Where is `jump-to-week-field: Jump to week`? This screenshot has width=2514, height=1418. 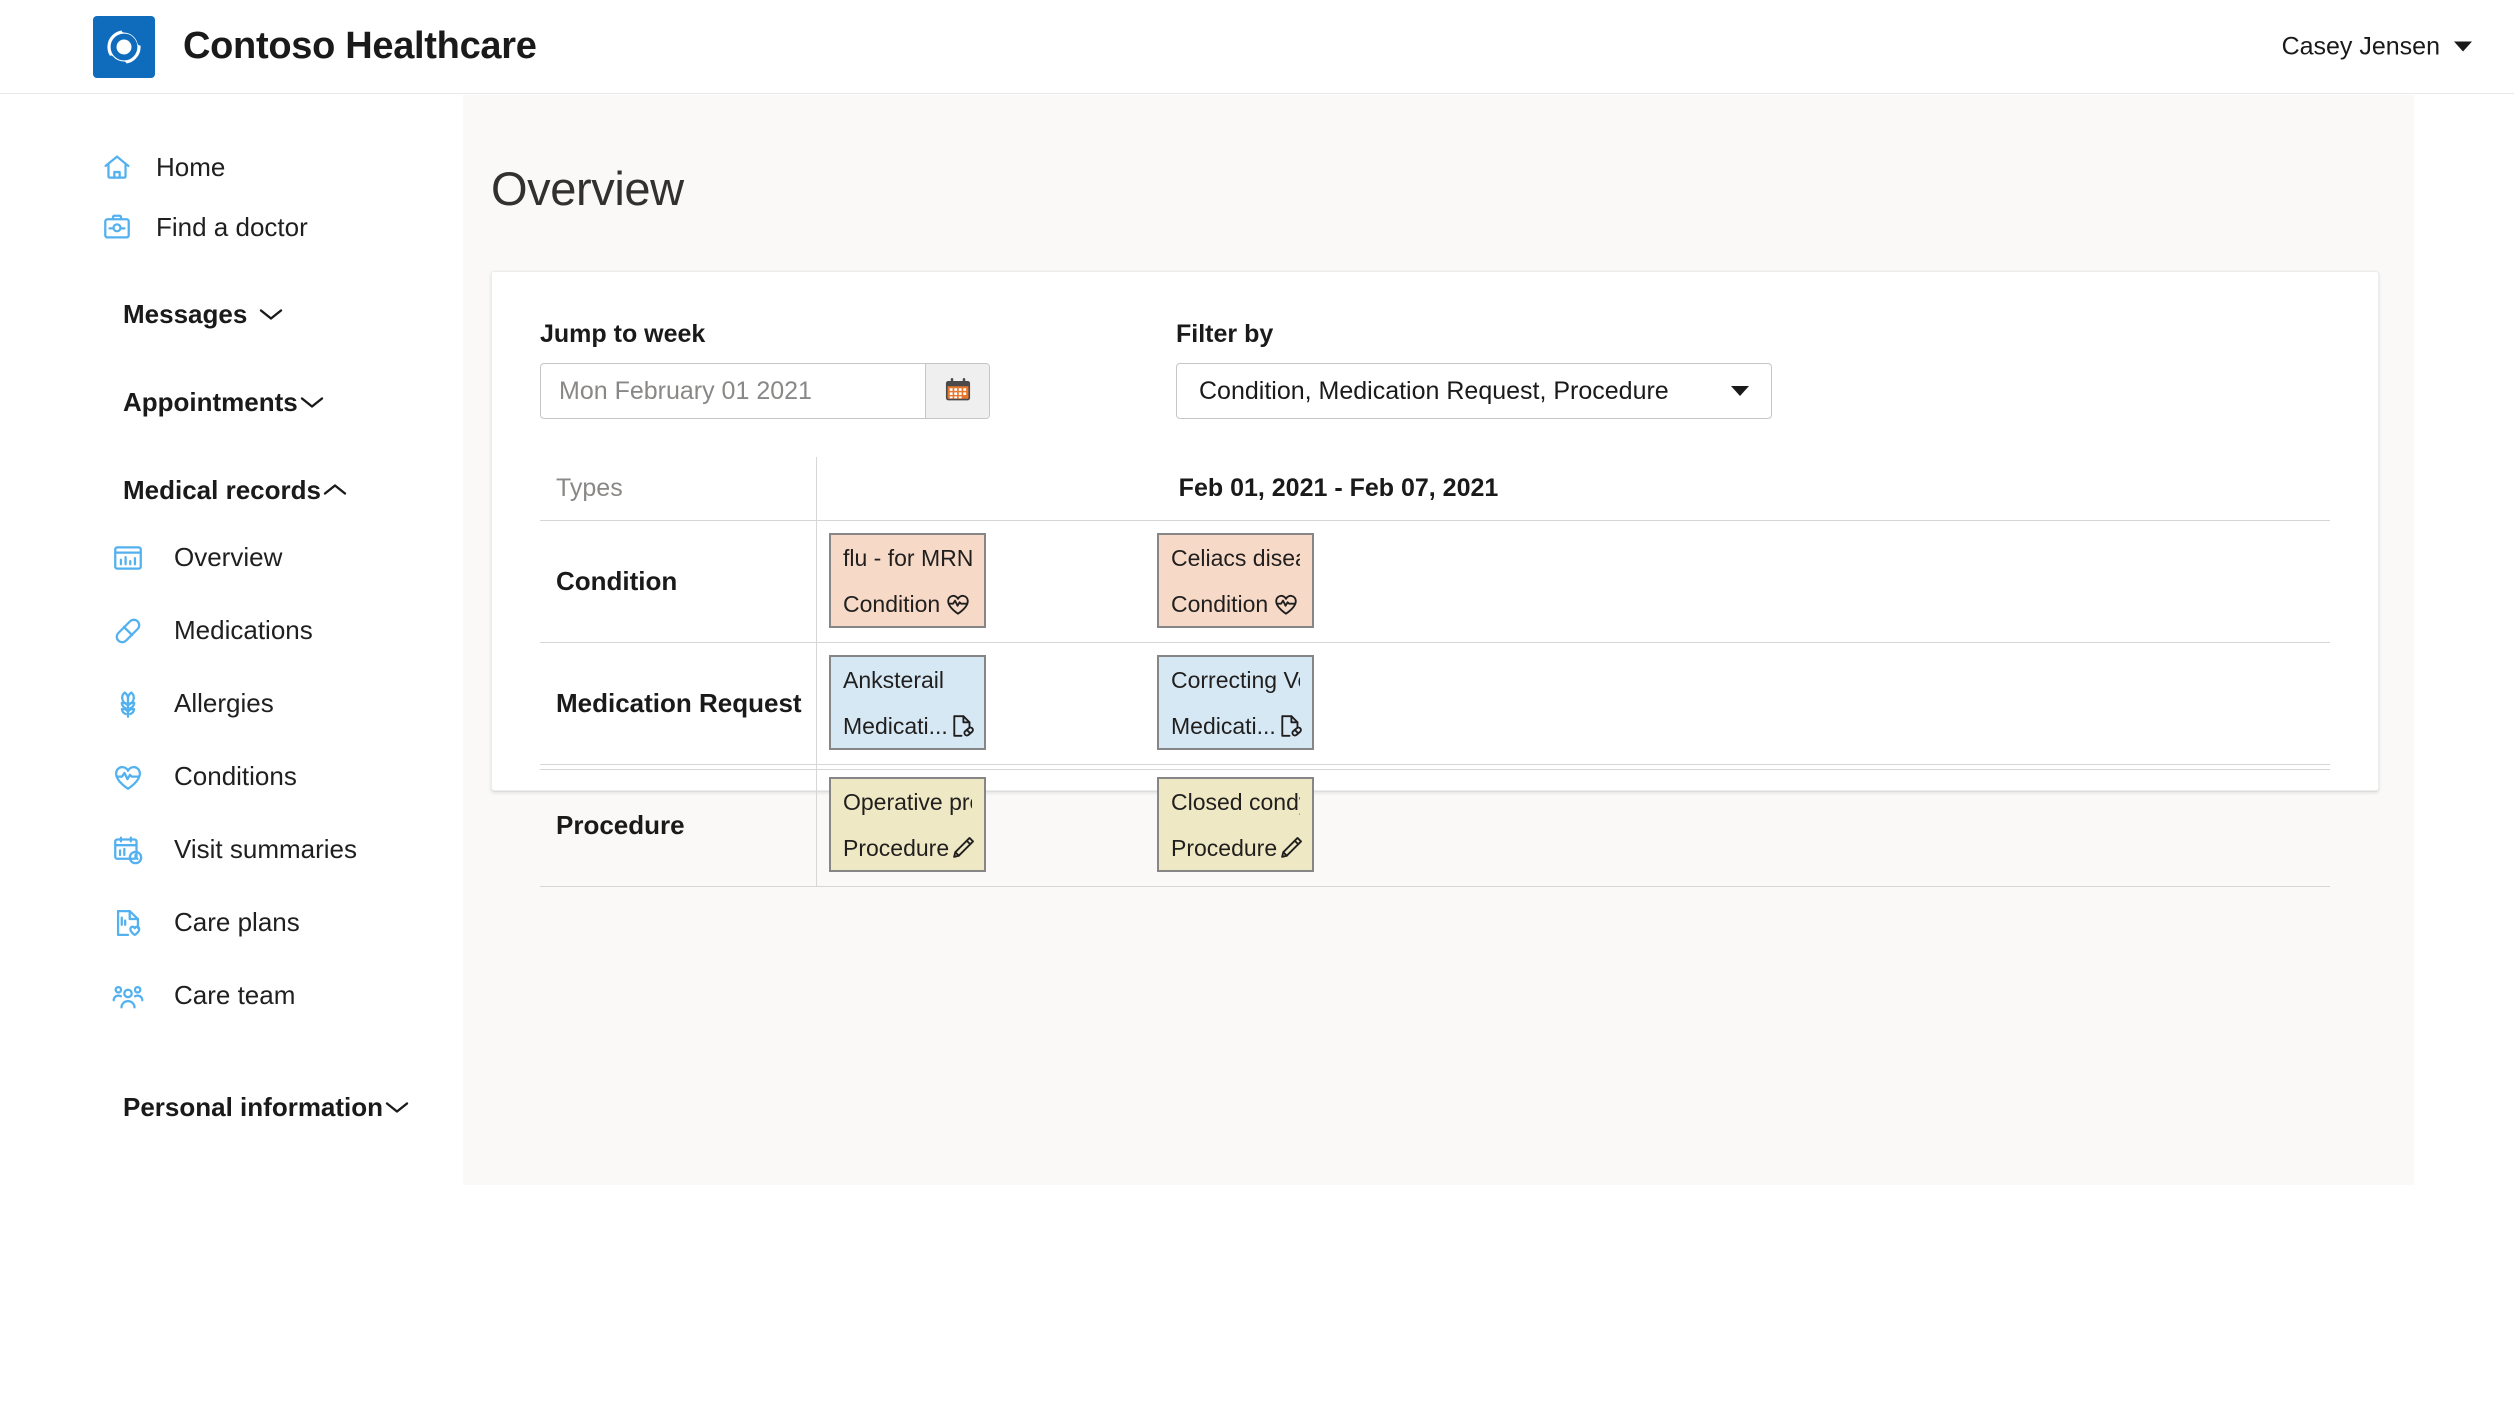 jump-to-week-field: Jump to week is located at coordinates (765, 369).